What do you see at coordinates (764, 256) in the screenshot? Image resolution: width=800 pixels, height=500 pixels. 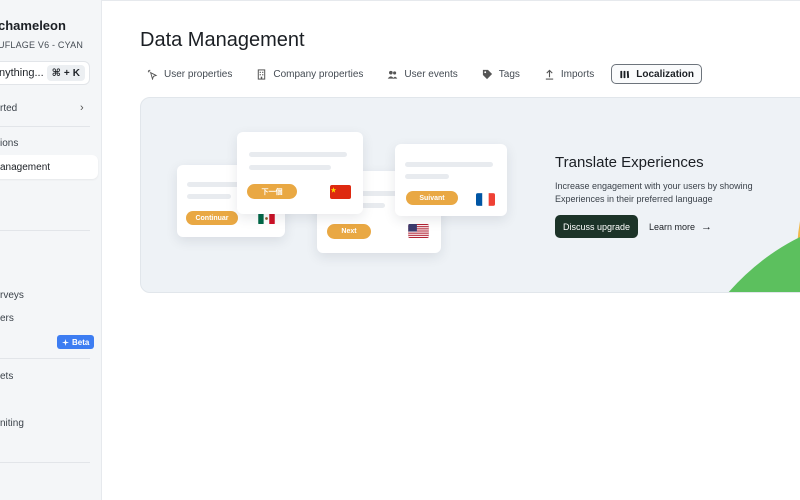 I see `decorative-shapes` at bounding box center [764, 256].